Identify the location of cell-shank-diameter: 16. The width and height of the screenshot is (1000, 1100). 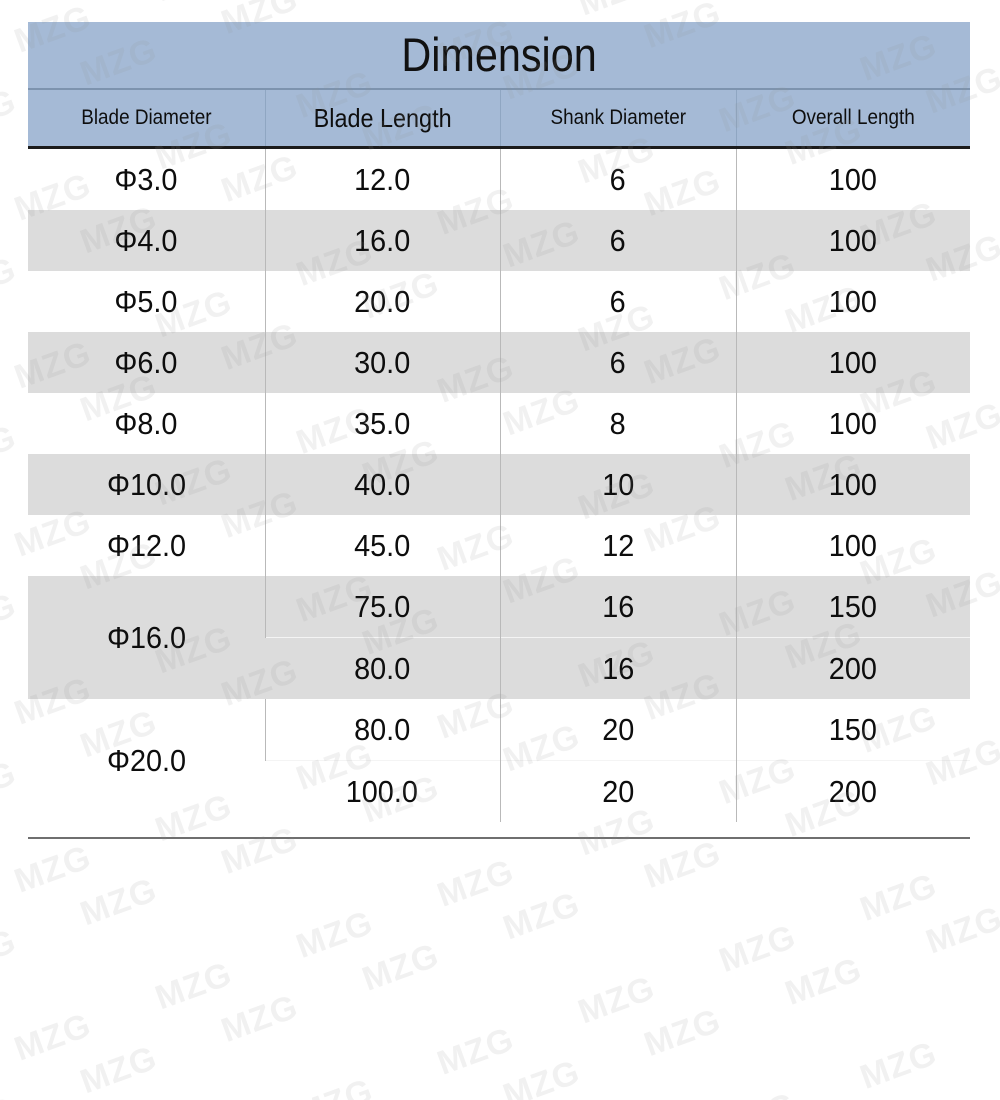
(617, 668).